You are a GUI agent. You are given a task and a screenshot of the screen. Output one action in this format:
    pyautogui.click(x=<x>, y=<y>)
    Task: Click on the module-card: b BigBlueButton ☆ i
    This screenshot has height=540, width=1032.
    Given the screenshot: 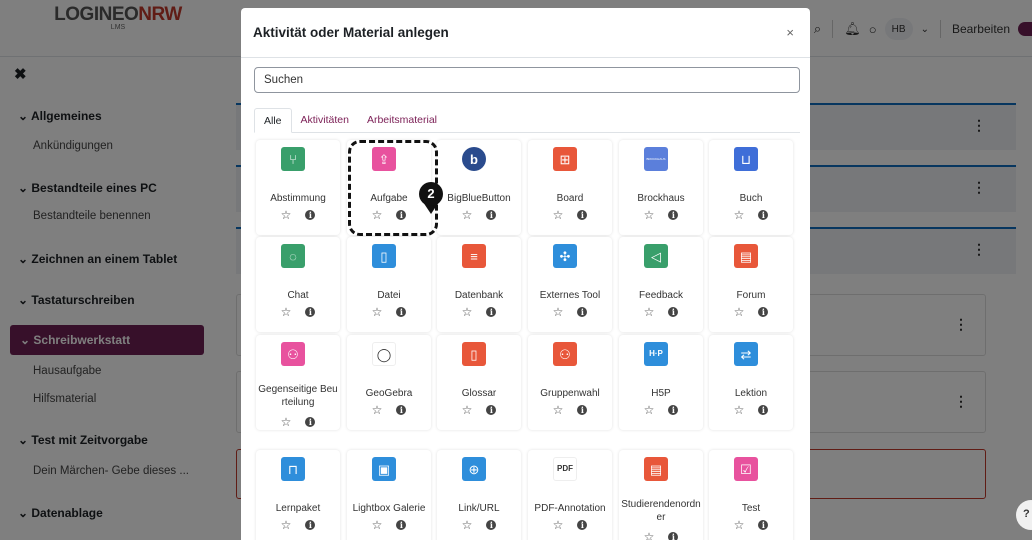 What is the action you would take?
    pyautogui.click(x=479, y=187)
    